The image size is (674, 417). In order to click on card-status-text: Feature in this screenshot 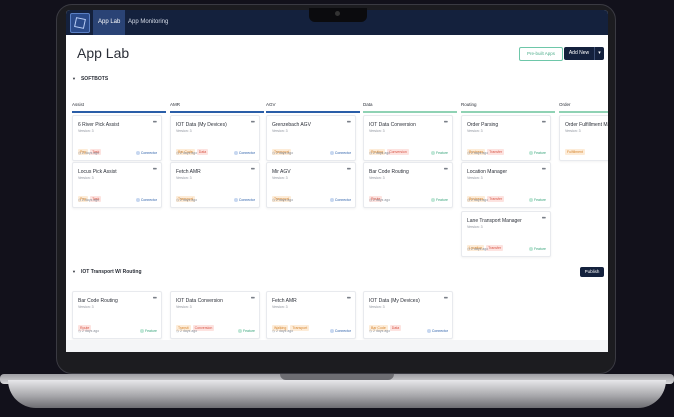, I will do `click(248, 330)`.